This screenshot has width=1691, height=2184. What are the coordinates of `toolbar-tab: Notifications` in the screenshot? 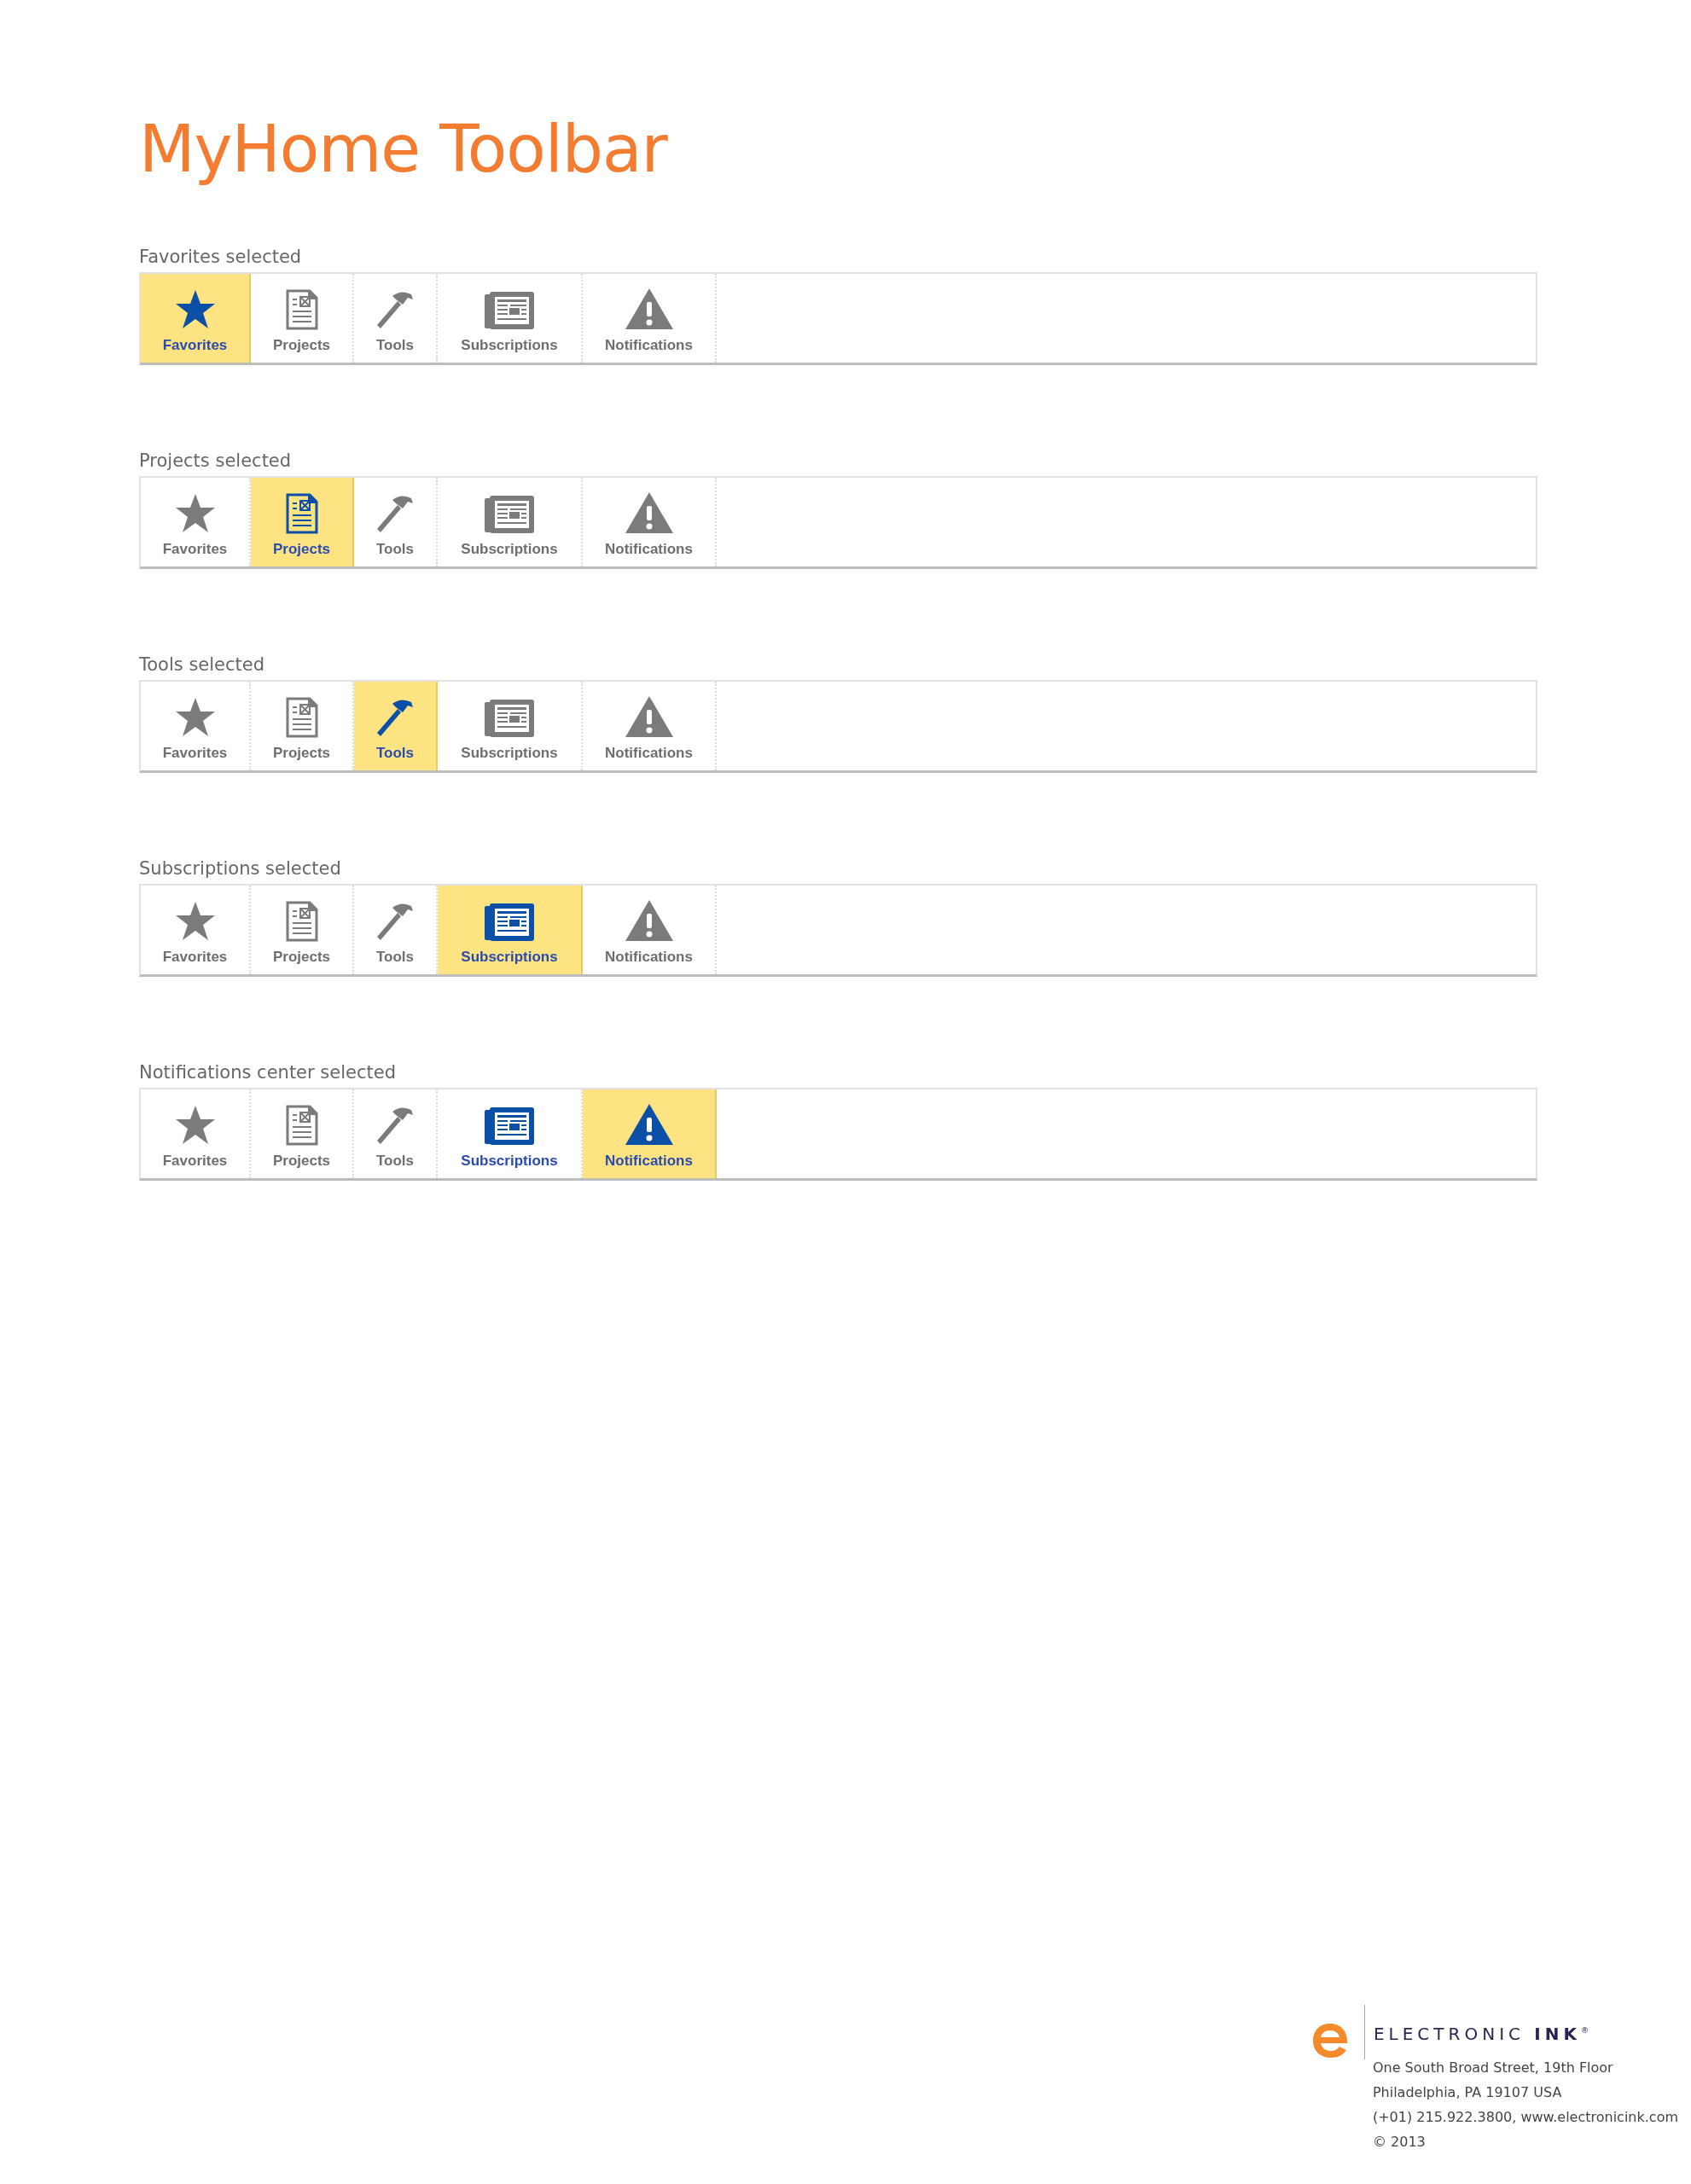 It's located at (650, 1134).